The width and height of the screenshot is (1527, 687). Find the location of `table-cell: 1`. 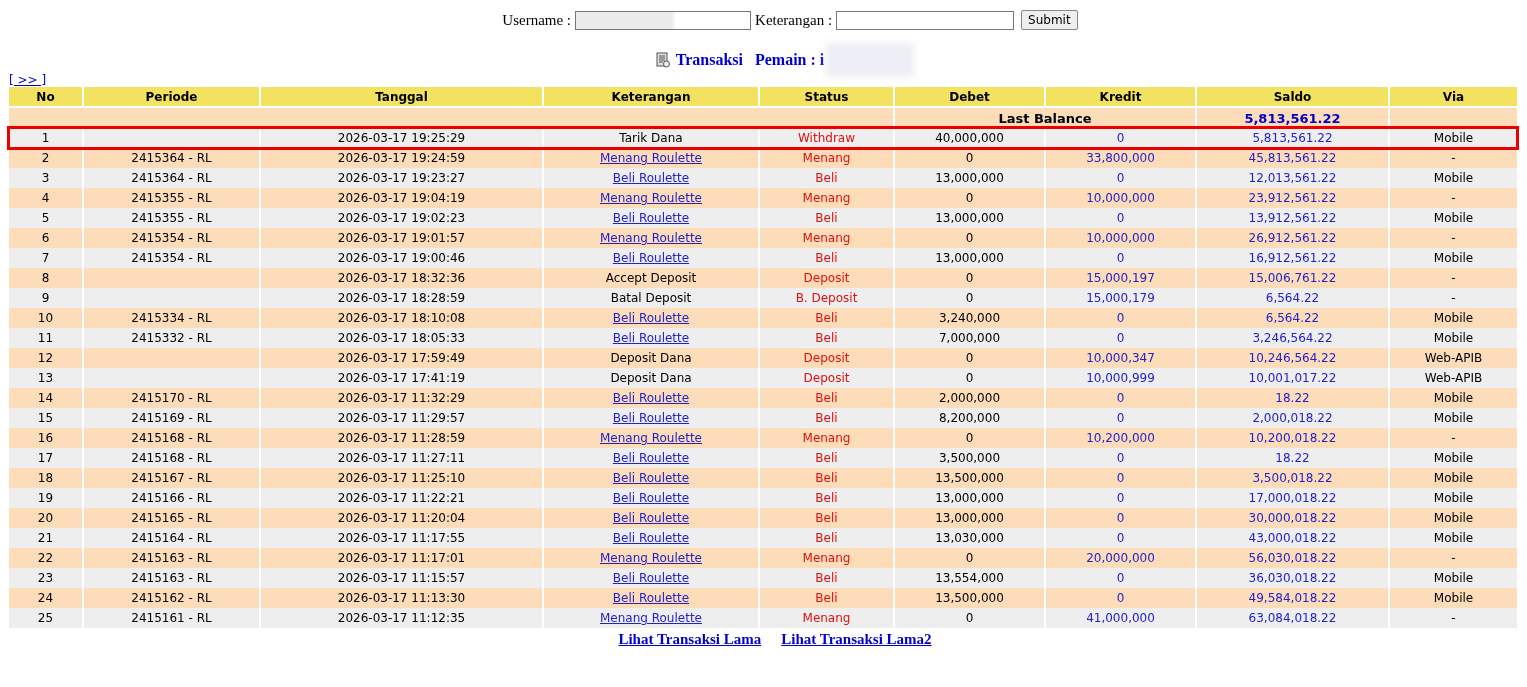

table-cell: 1 is located at coordinates (45, 138).